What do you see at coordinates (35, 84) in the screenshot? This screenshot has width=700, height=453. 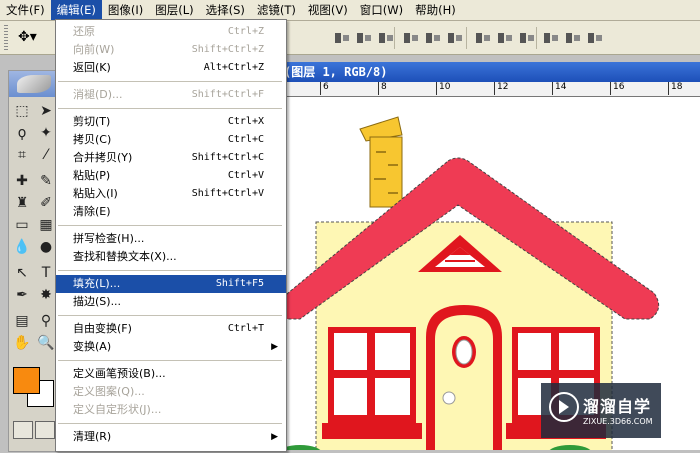 I see `palette-header` at bounding box center [35, 84].